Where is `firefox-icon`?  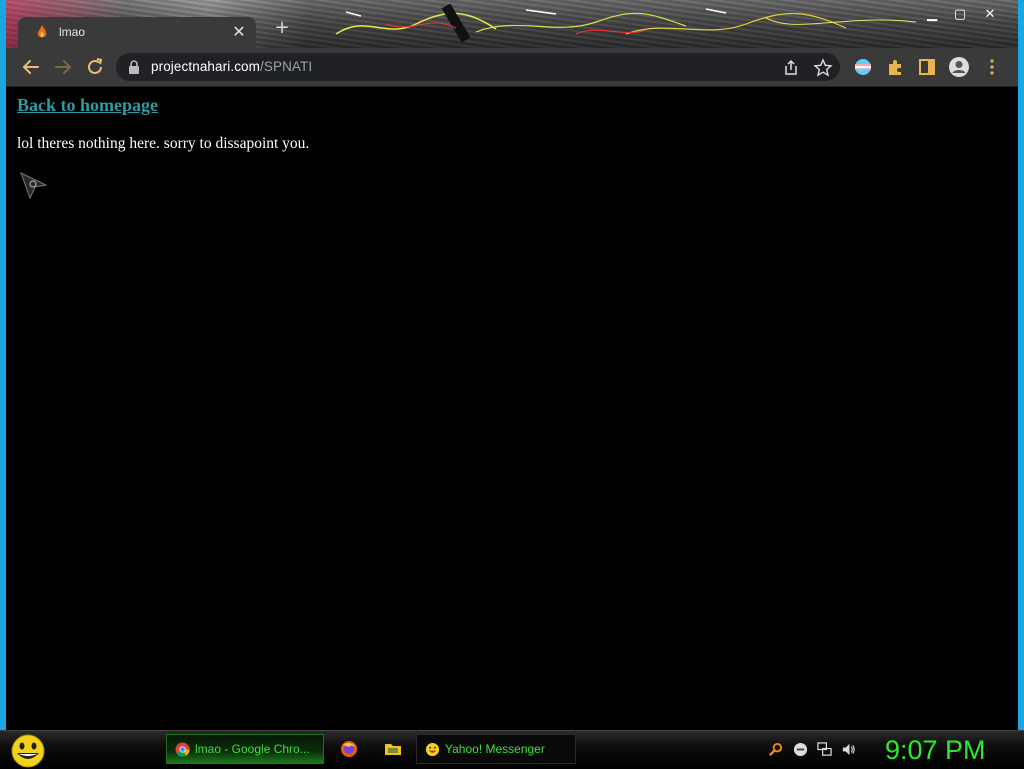 firefox-icon is located at coordinates (349, 749).